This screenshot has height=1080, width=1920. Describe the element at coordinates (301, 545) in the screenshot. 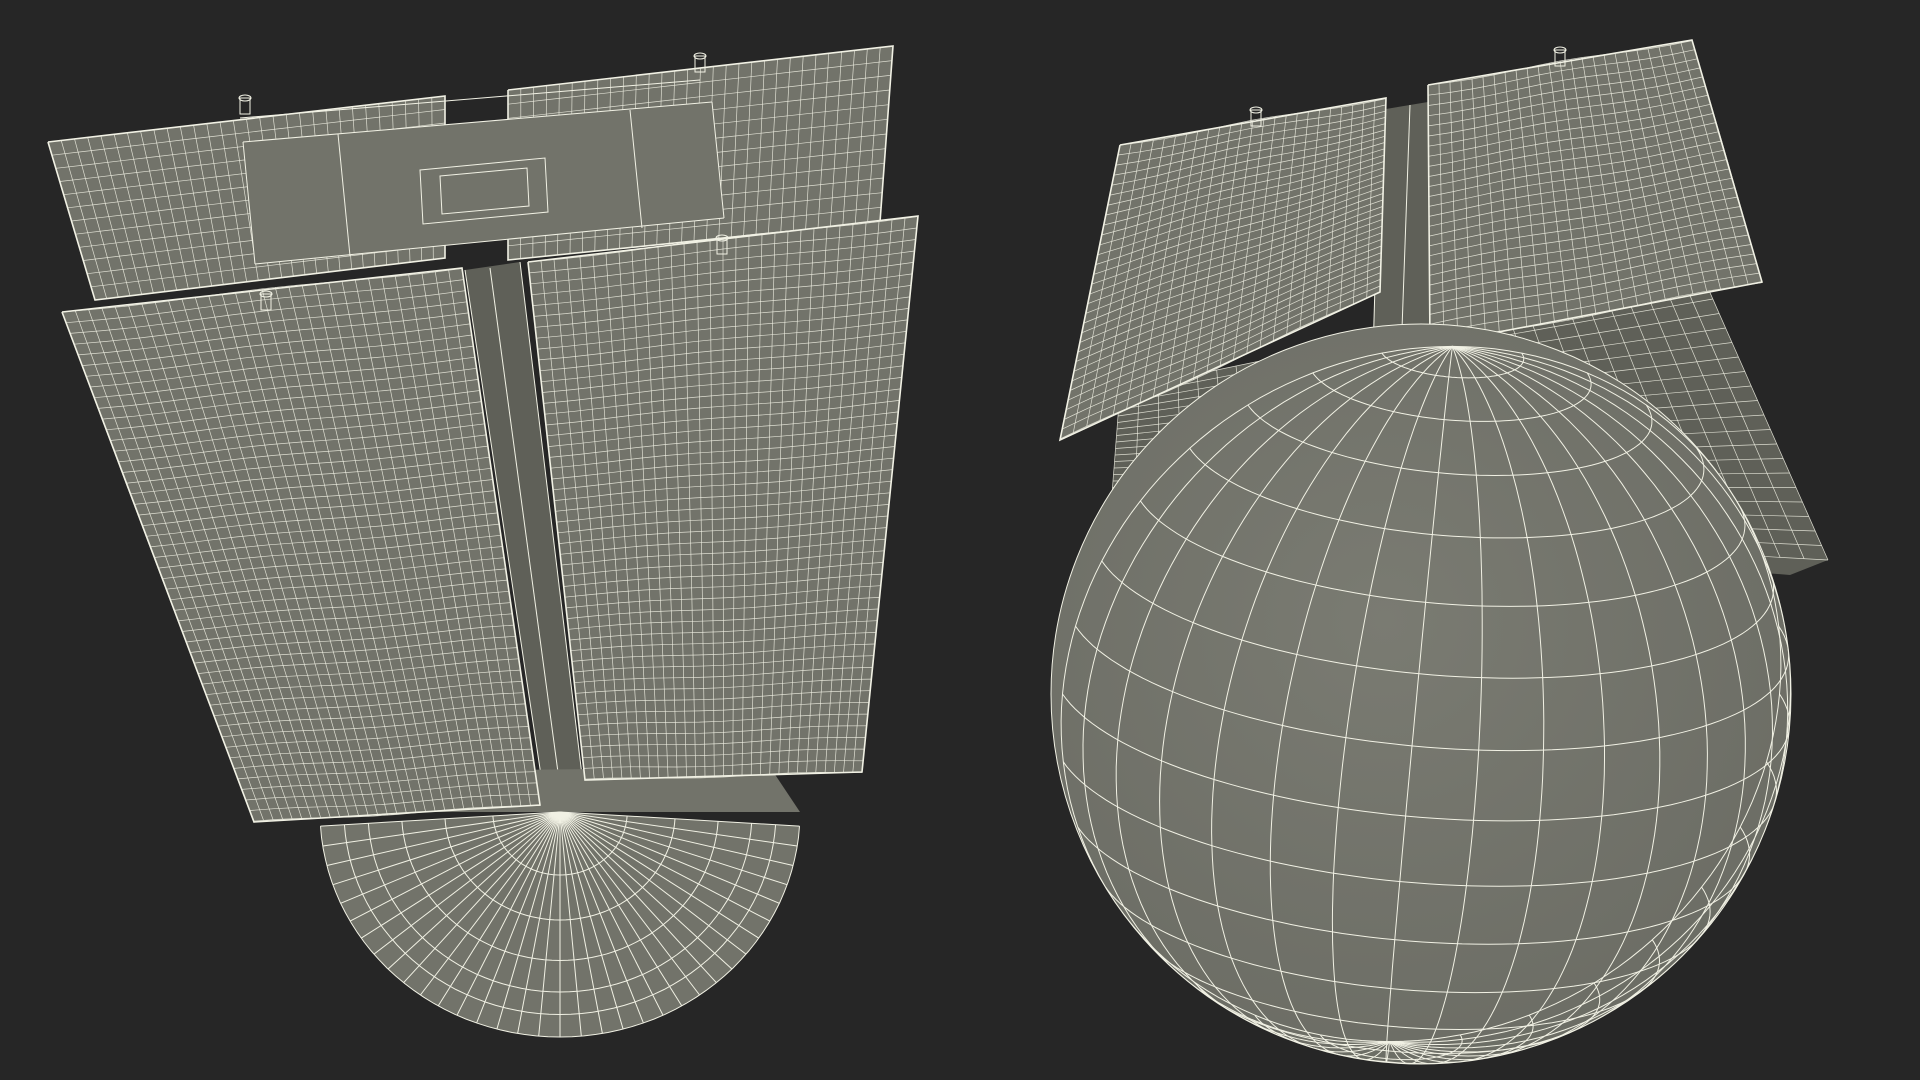

I see `panel-front-left` at that location.